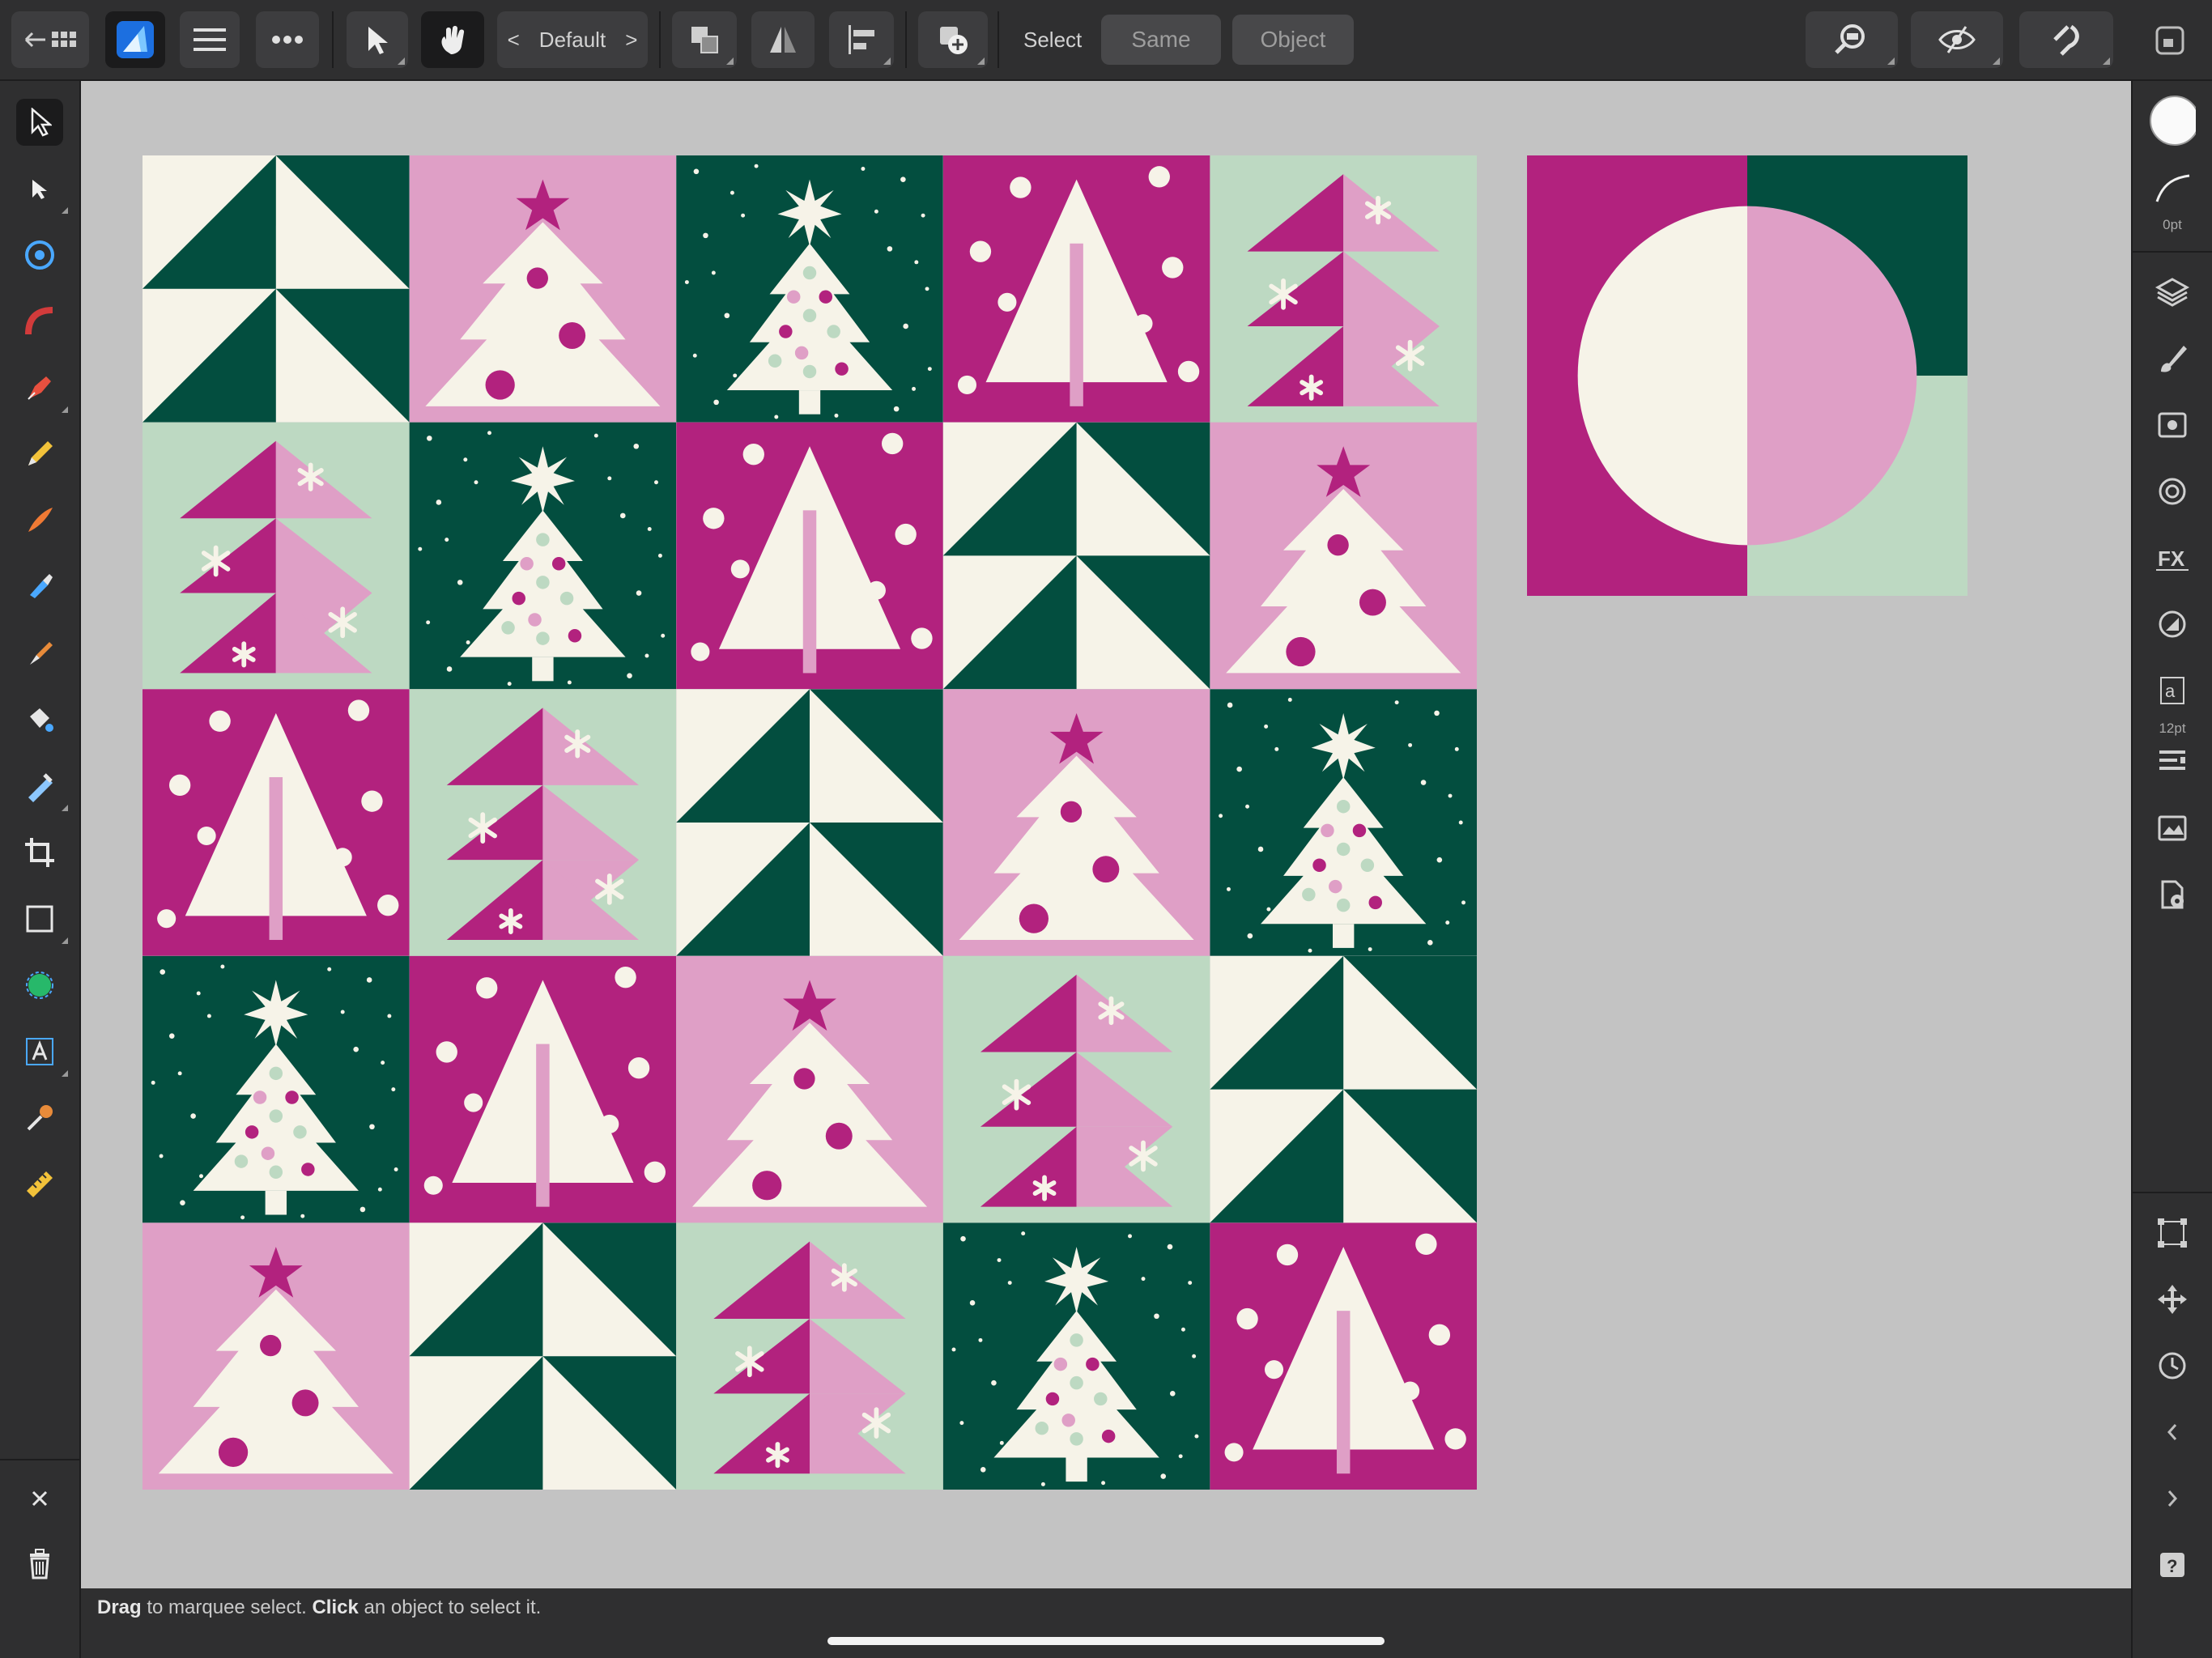  I want to click on pencil-tool, so click(39, 454).